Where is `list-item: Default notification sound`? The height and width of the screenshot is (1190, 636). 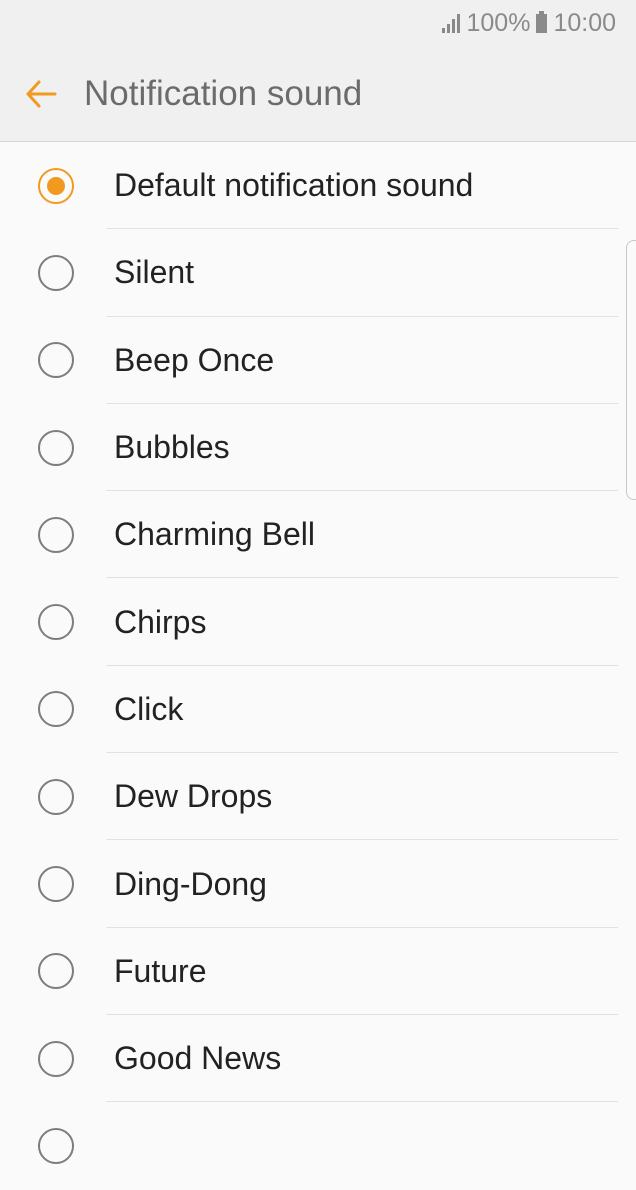
list-item: Default notification sound is located at coordinates (318, 186).